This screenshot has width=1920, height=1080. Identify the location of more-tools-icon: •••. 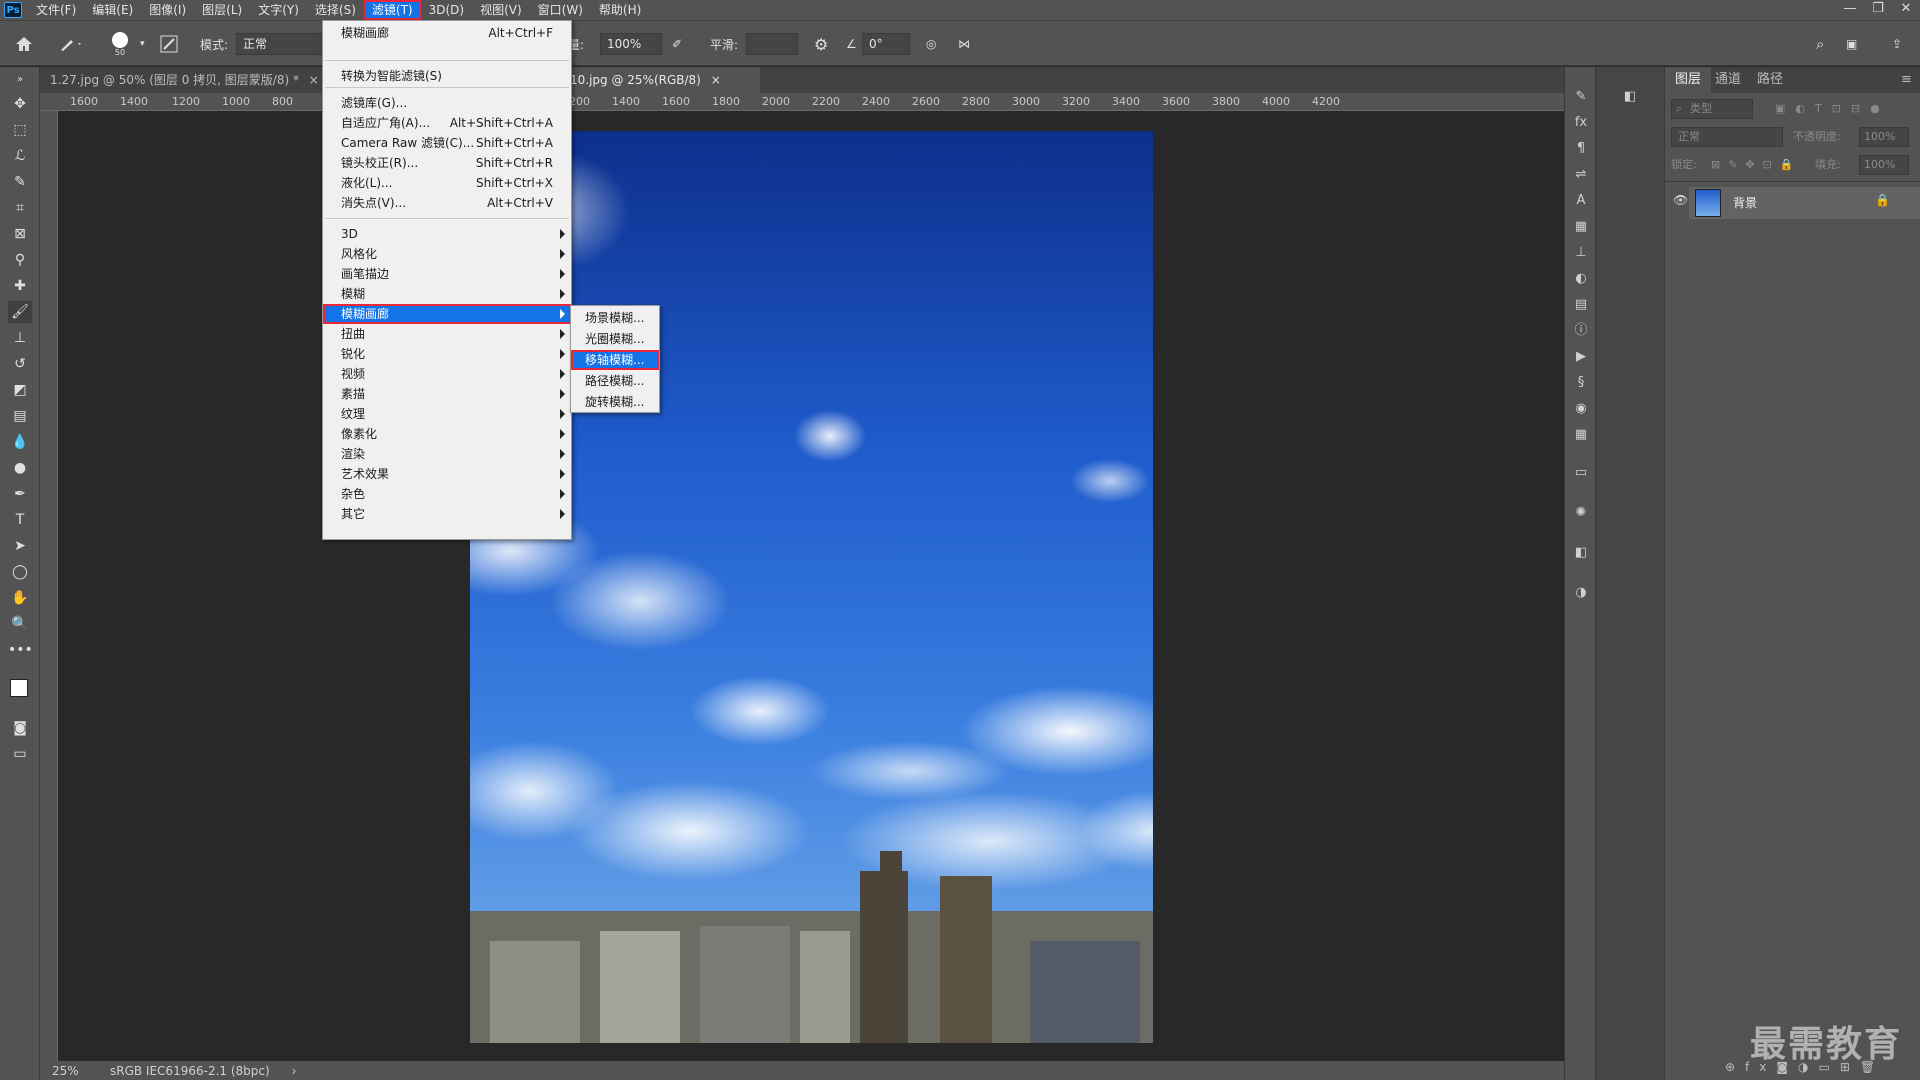
(20, 650).